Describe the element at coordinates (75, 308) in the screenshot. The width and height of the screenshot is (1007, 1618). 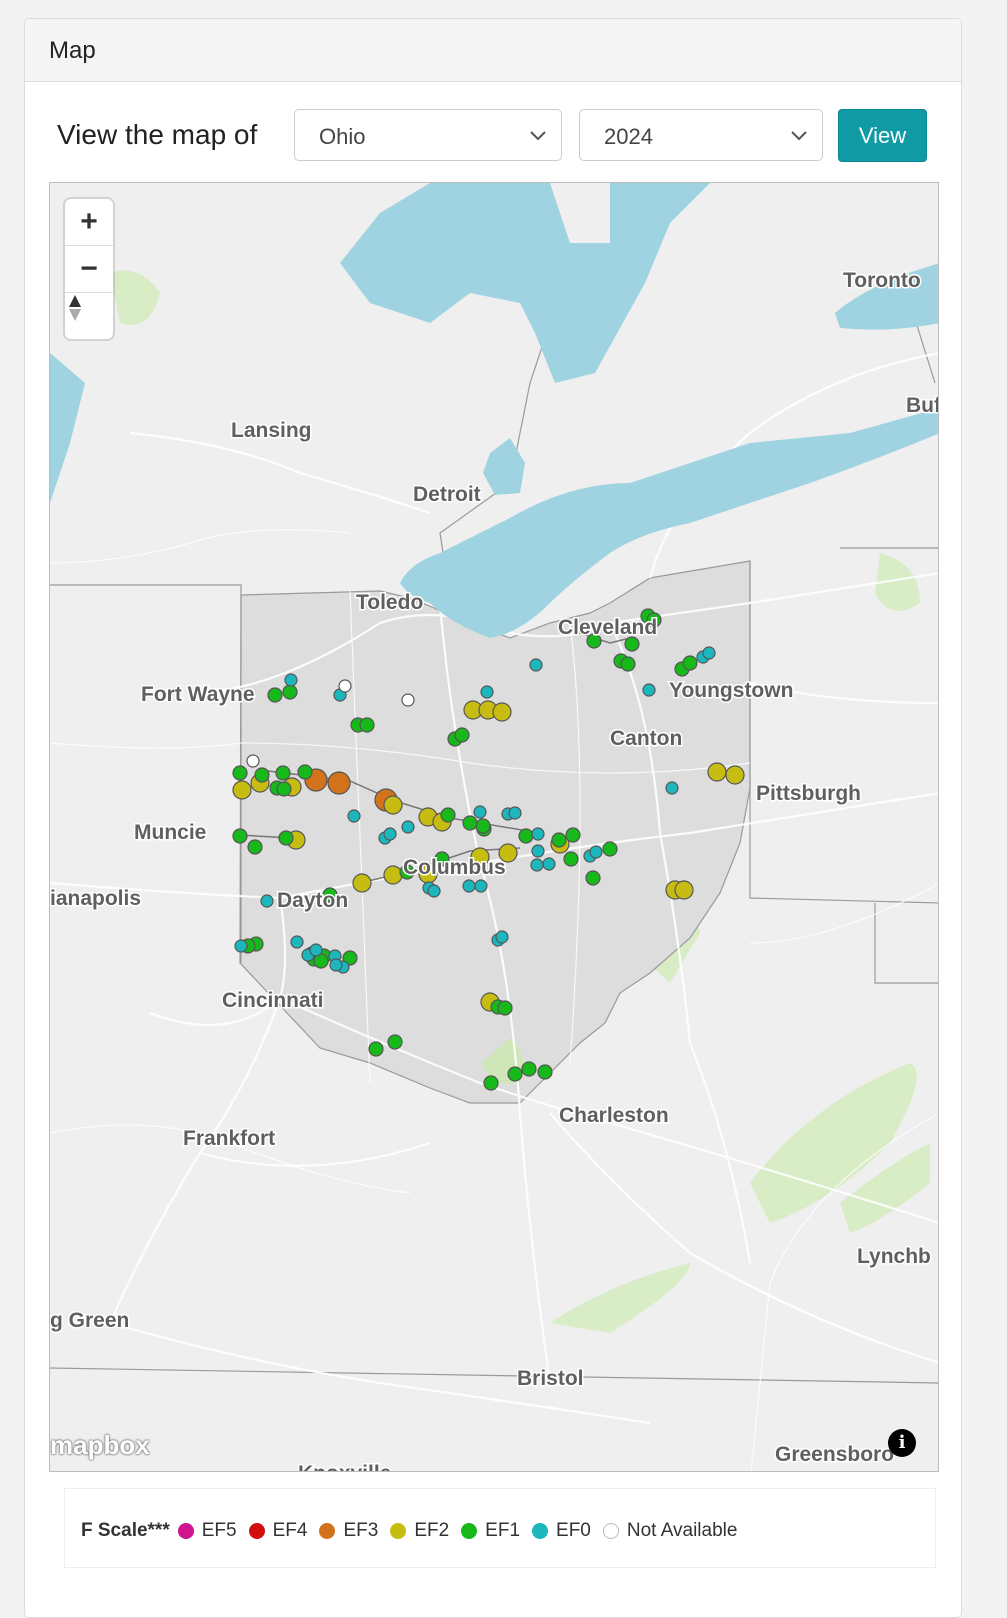
I see `compass-icon` at that location.